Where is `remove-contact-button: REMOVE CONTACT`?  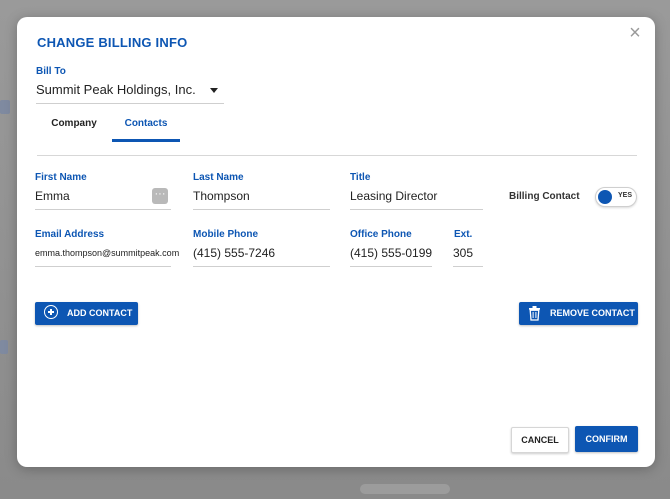 remove-contact-button: REMOVE CONTACT is located at coordinates (578, 313).